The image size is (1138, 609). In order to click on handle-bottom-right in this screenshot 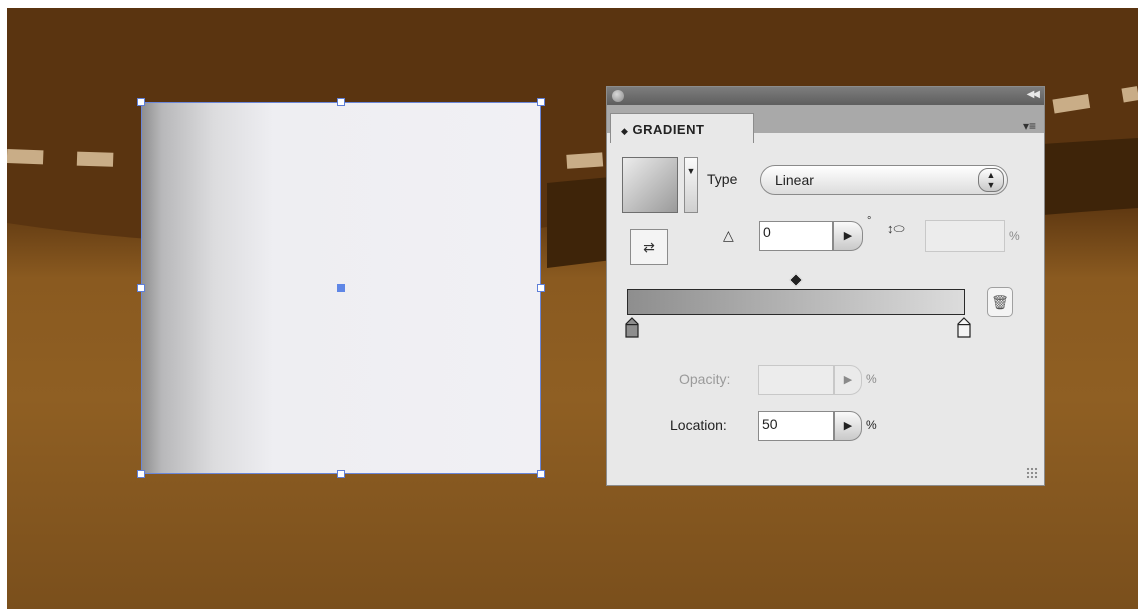, I will do `click(541, 474)`.